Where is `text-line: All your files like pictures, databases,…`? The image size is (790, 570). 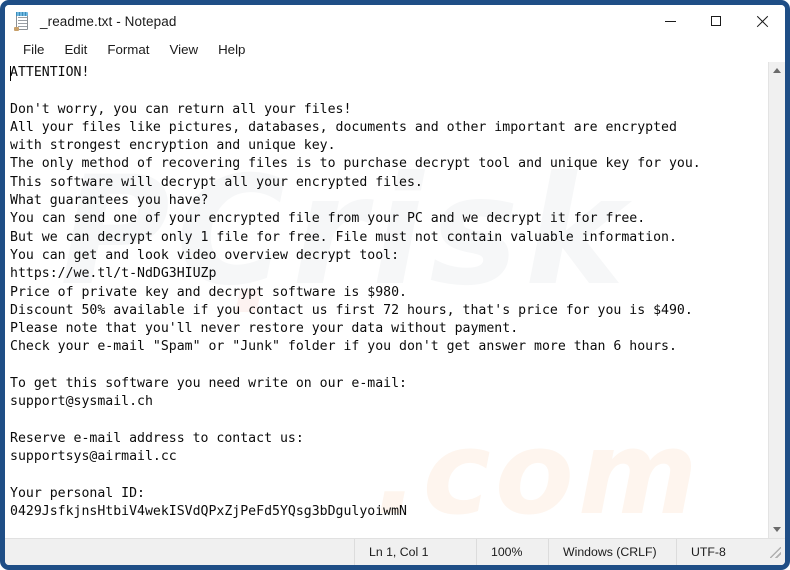 text-line: All your files like pictures, databases,… is located at coordinates (343, 127).